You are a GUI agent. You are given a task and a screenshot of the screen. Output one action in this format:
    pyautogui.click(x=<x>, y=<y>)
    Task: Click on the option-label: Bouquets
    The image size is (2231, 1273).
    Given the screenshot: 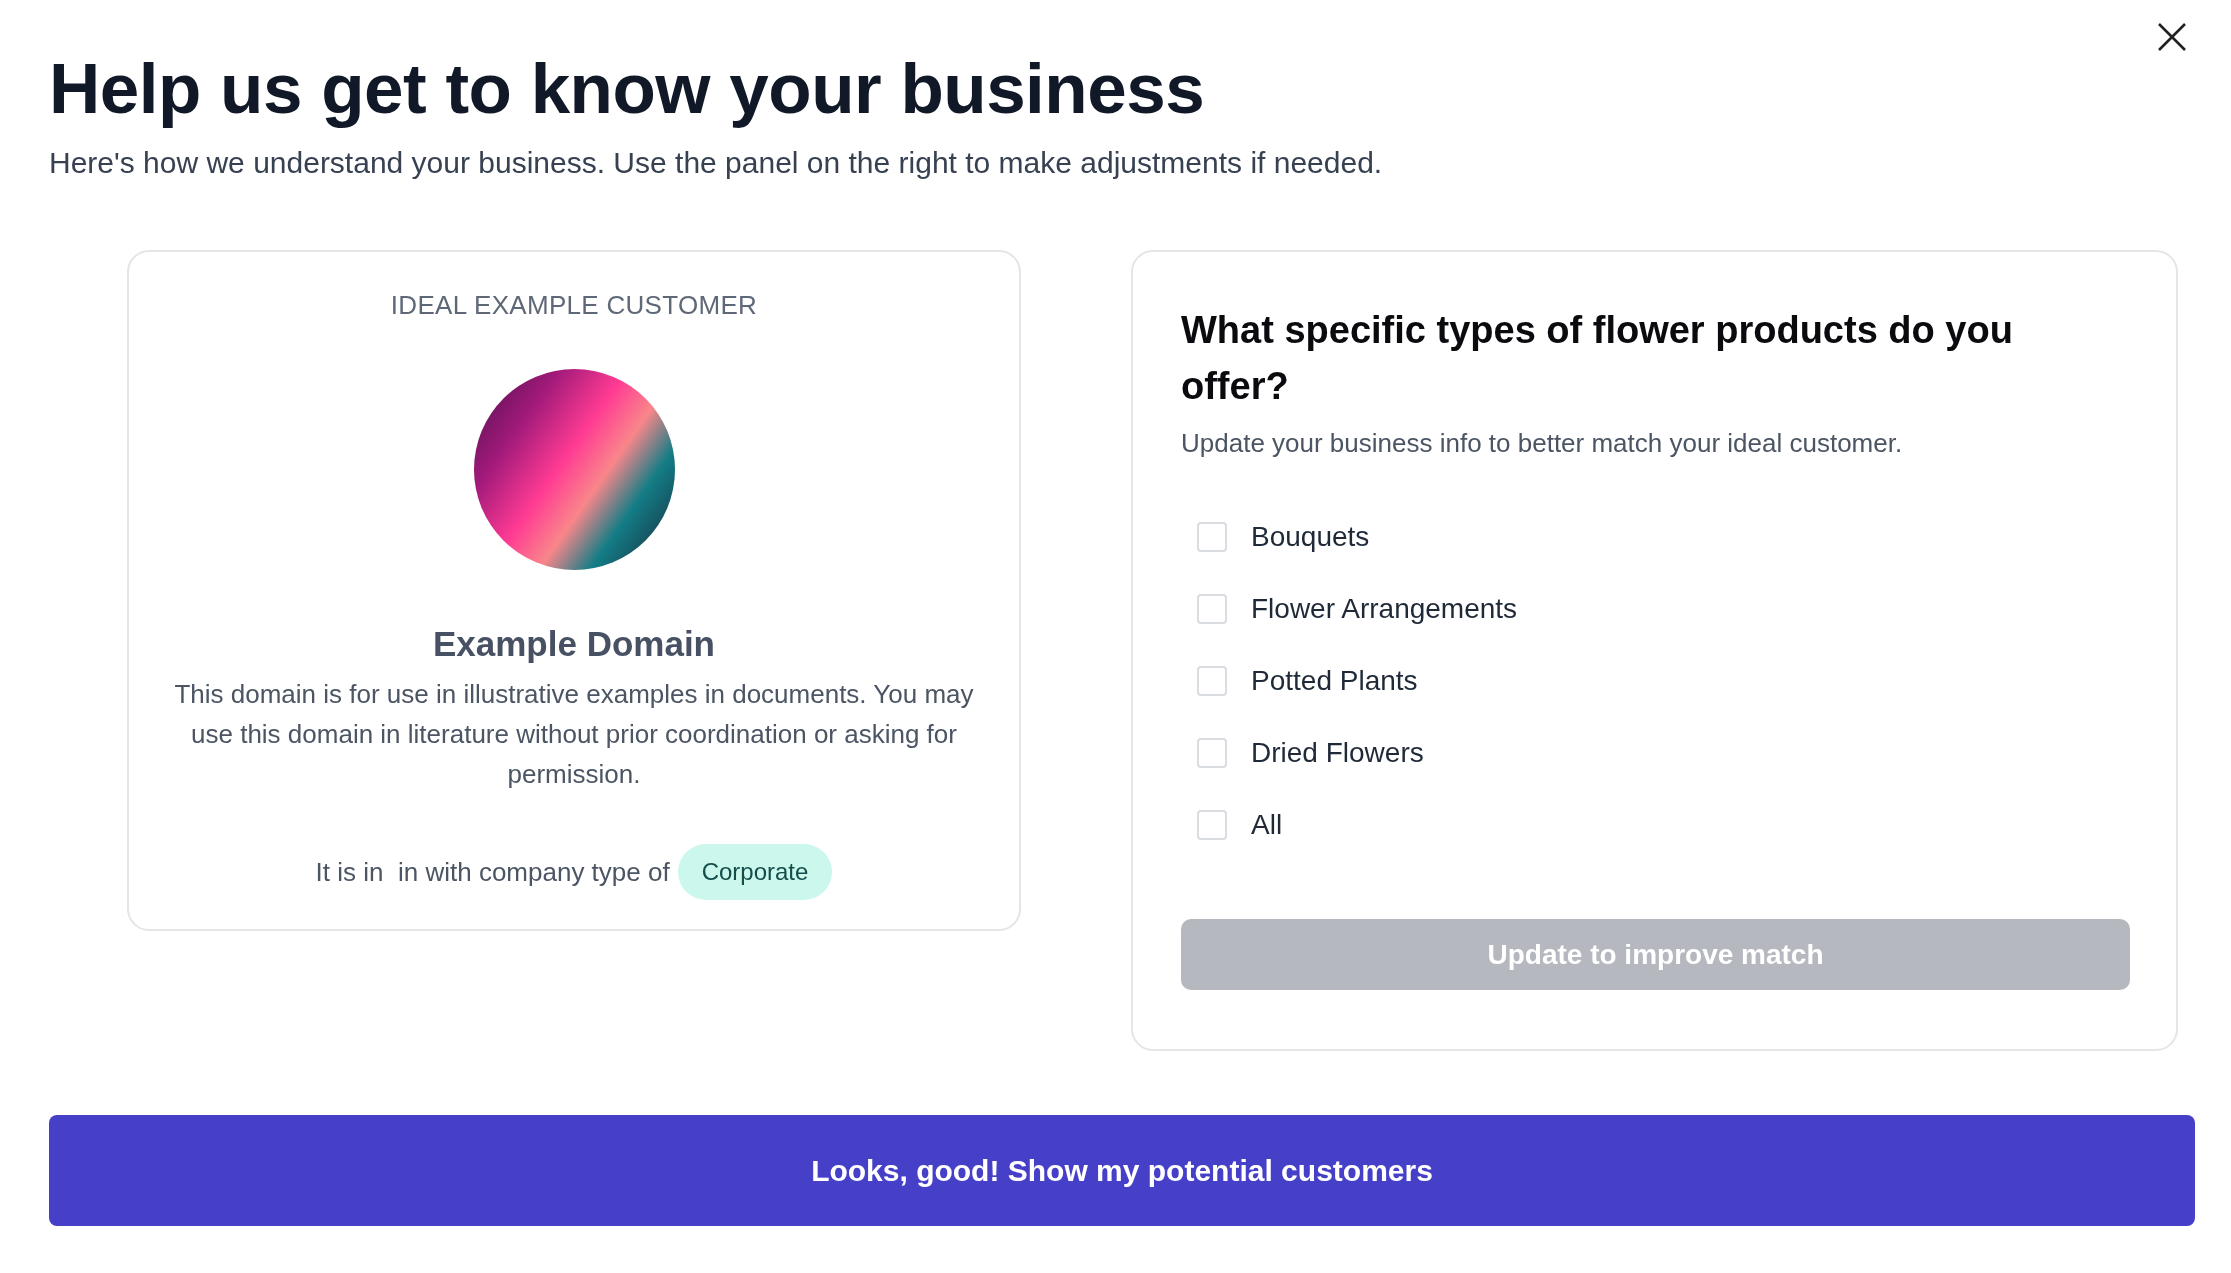 What is the action you would take?
    pyautogui.click(x=1310, y=537)
    